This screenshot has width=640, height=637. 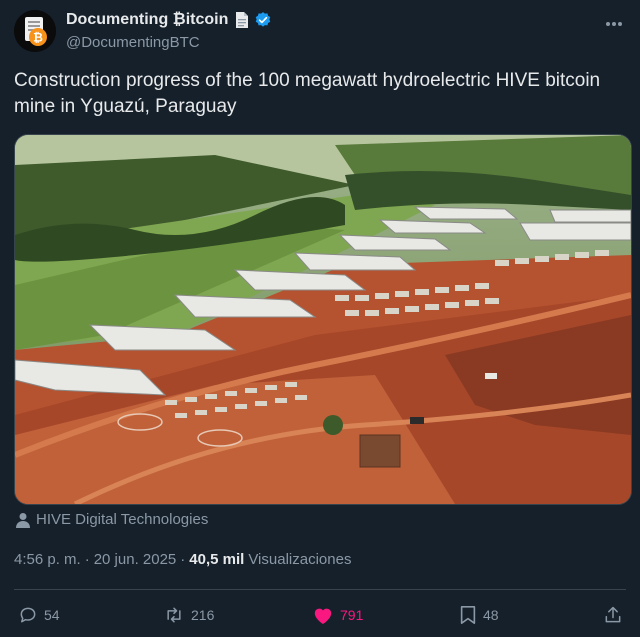 What do you see at coordinates (263, 20) in the screenshot?
I see `verified-badge-icon` at bounding box center [263, 20].